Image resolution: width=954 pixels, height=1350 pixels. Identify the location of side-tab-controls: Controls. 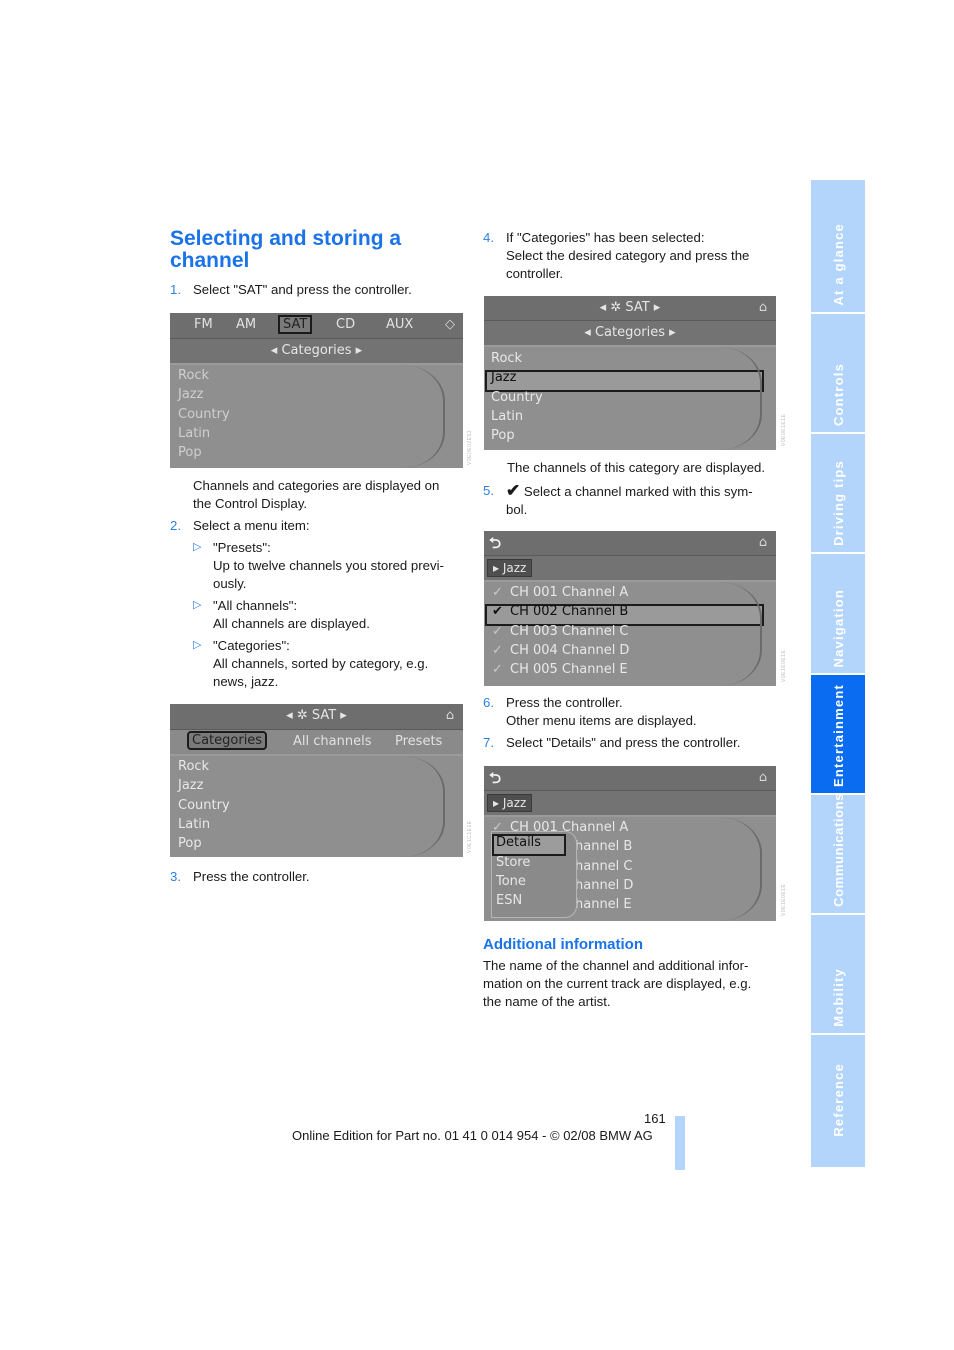
(838, 373).